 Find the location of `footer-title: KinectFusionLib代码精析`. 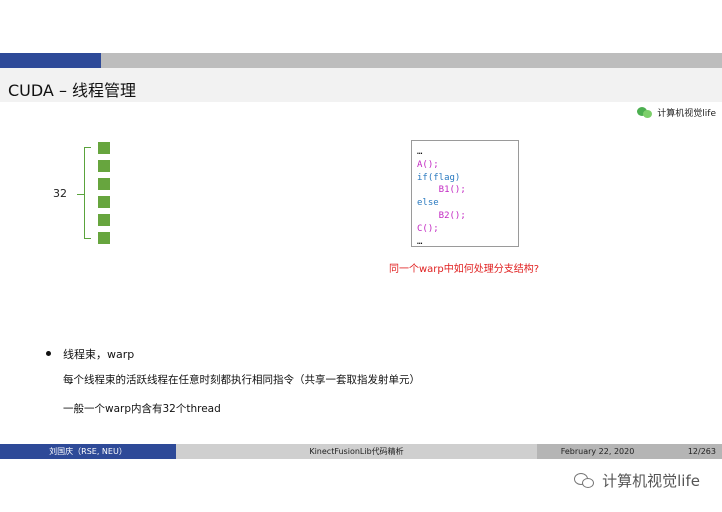

footer-title: KinectFusionLib代码精析 is located at coordinates (356, 451).